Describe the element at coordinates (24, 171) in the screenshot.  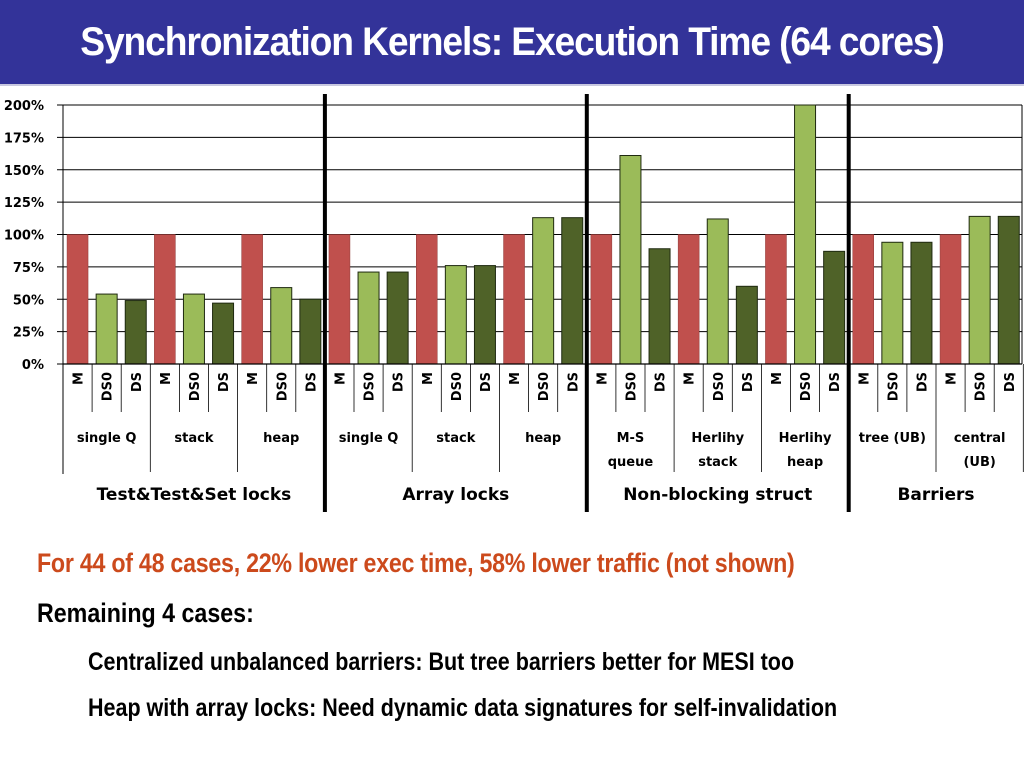
I see `y-tick-label: 150%` at that location.